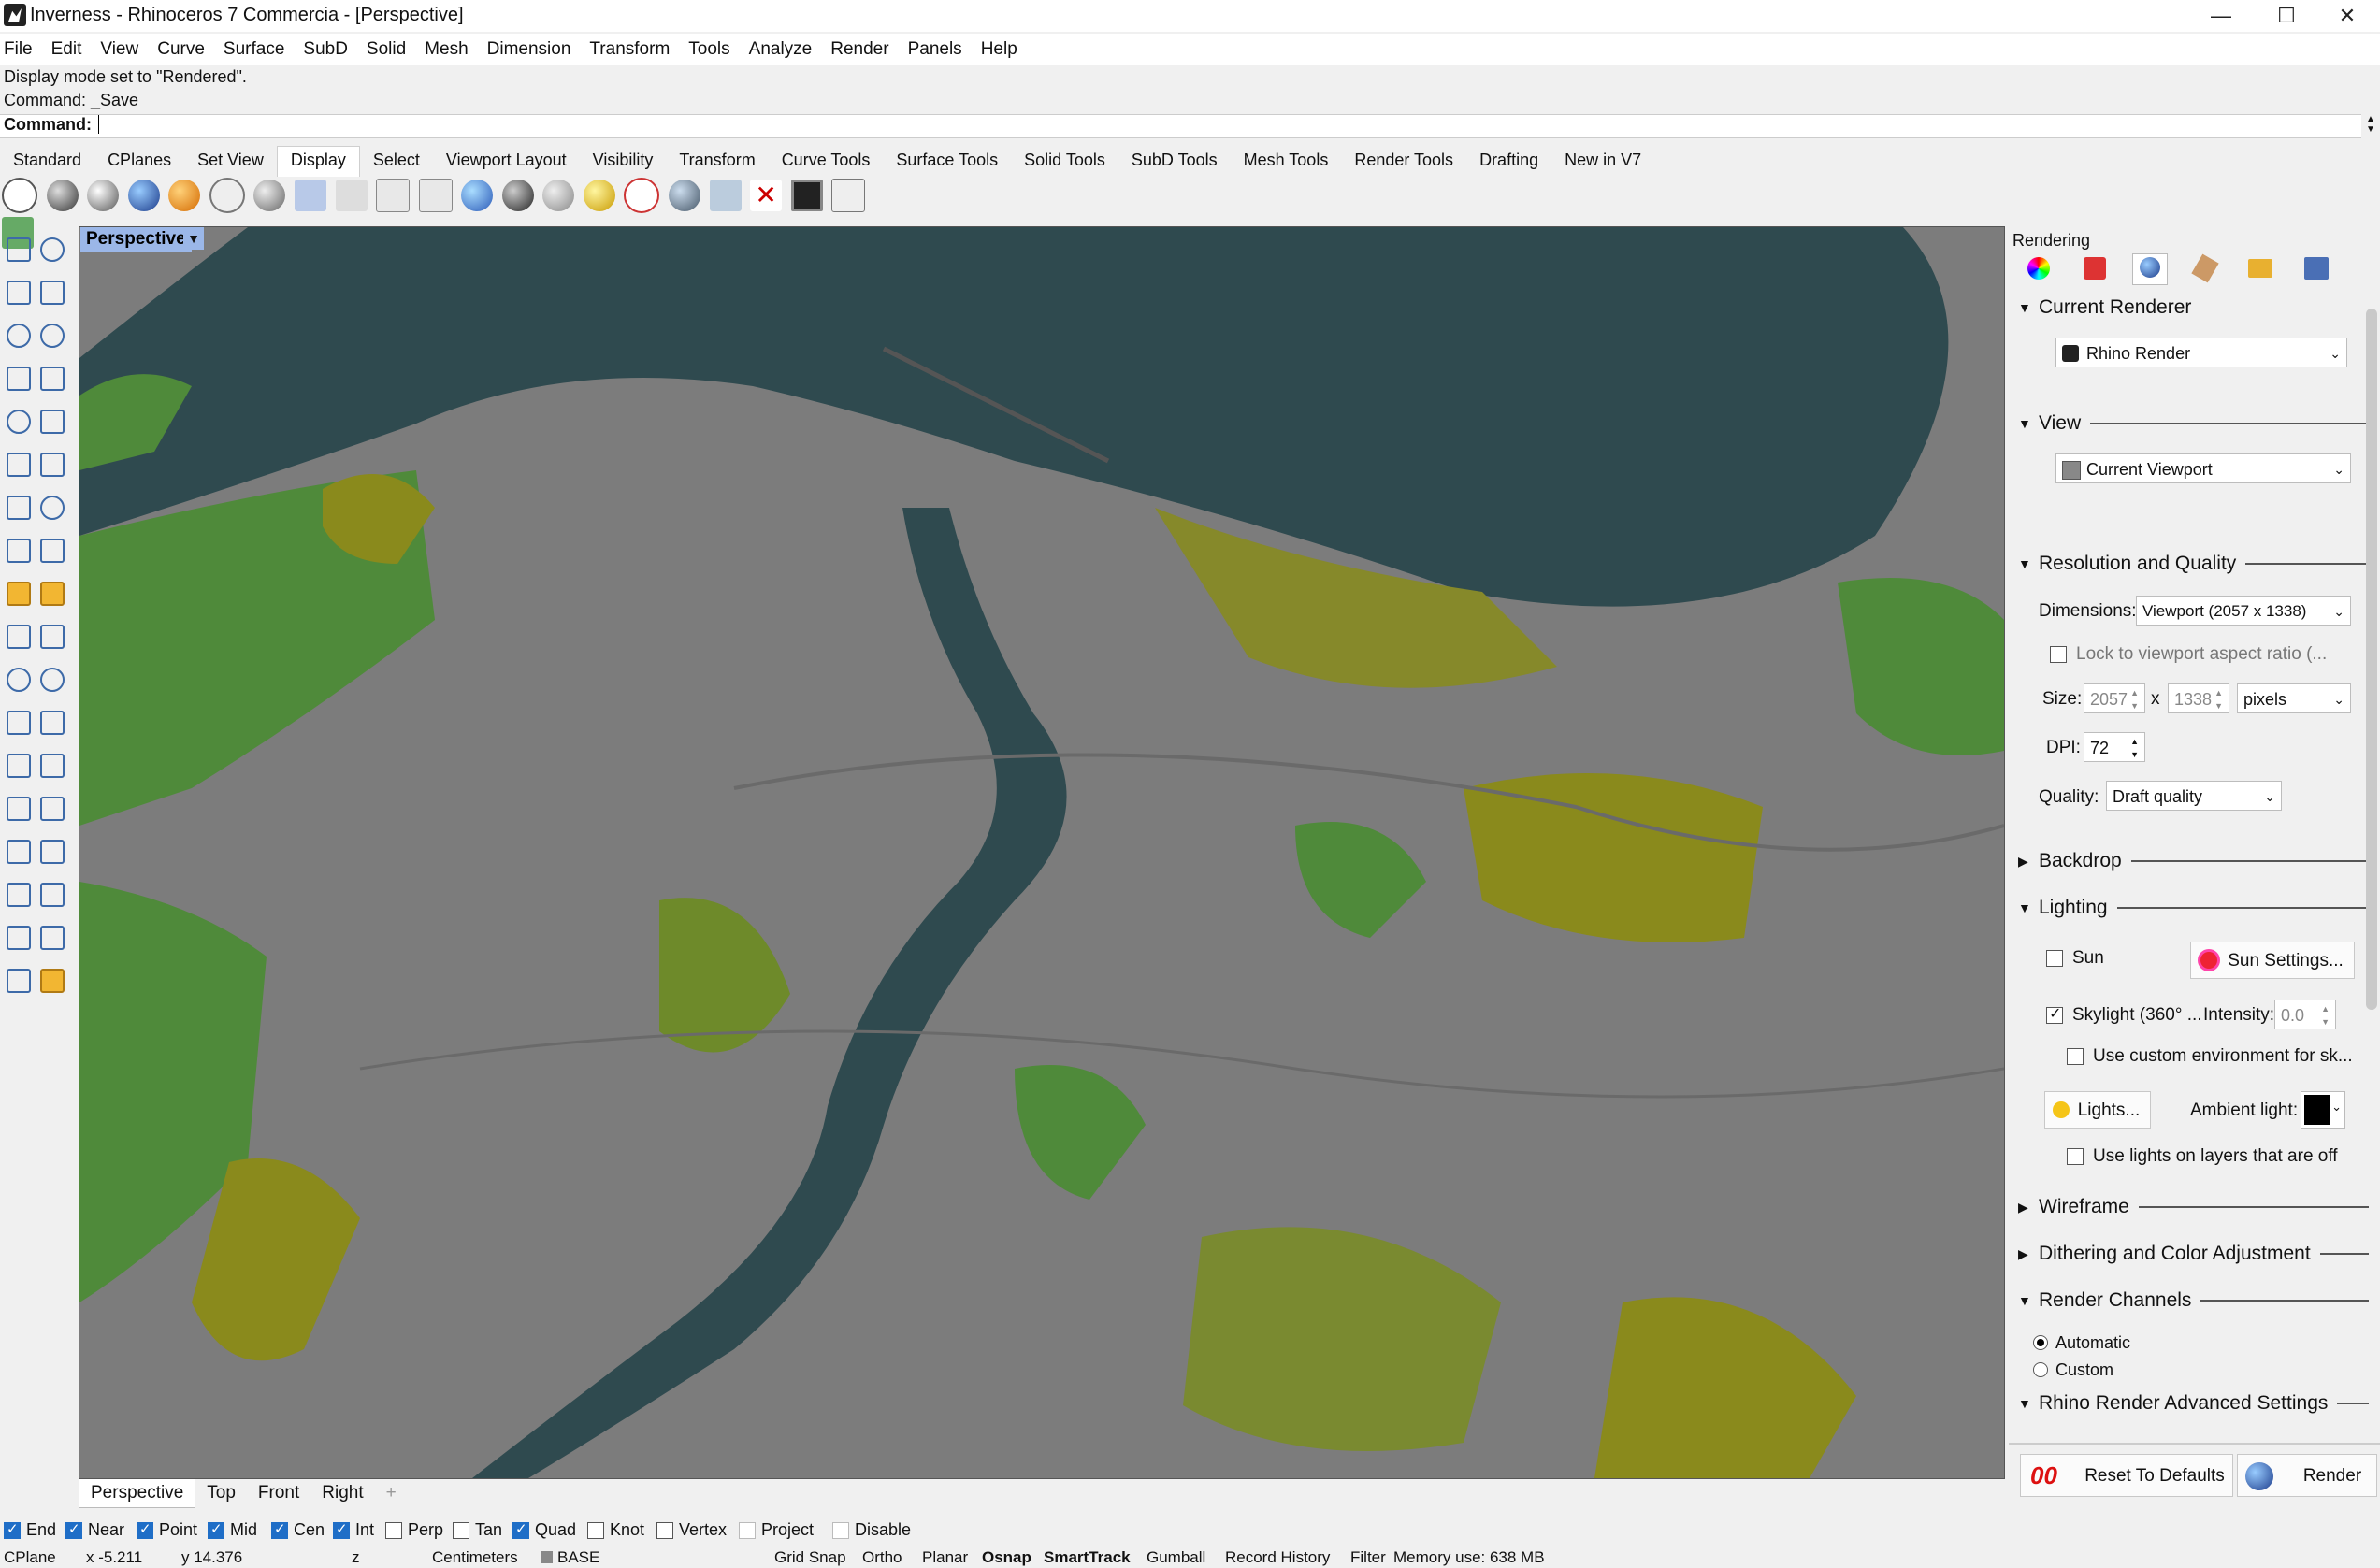 The height and width of the screenshot is (1568, 2380). What do you see at coordinates (184, 195) in the screenshot?
I see `artistic-display-icon` at bounding box center [184, 195].